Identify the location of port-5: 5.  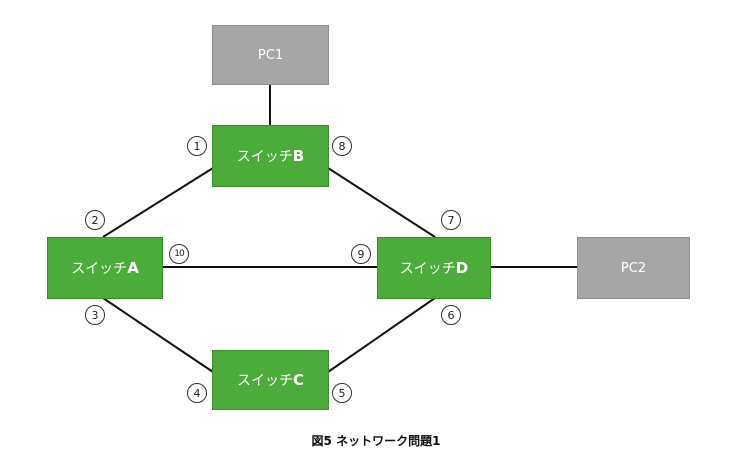
(342, 393).